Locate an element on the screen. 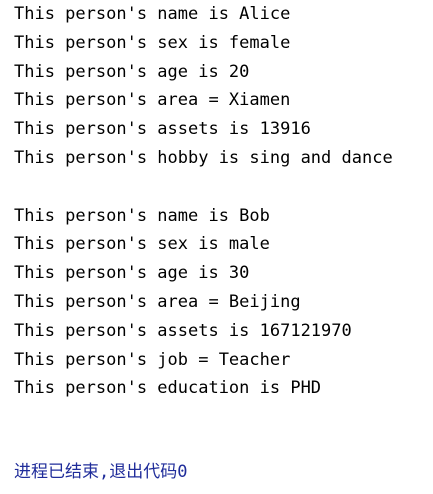 This screenshot has width=433, height=494. console-line: This person's assets is 13916 is located at coordinates (162, 129).